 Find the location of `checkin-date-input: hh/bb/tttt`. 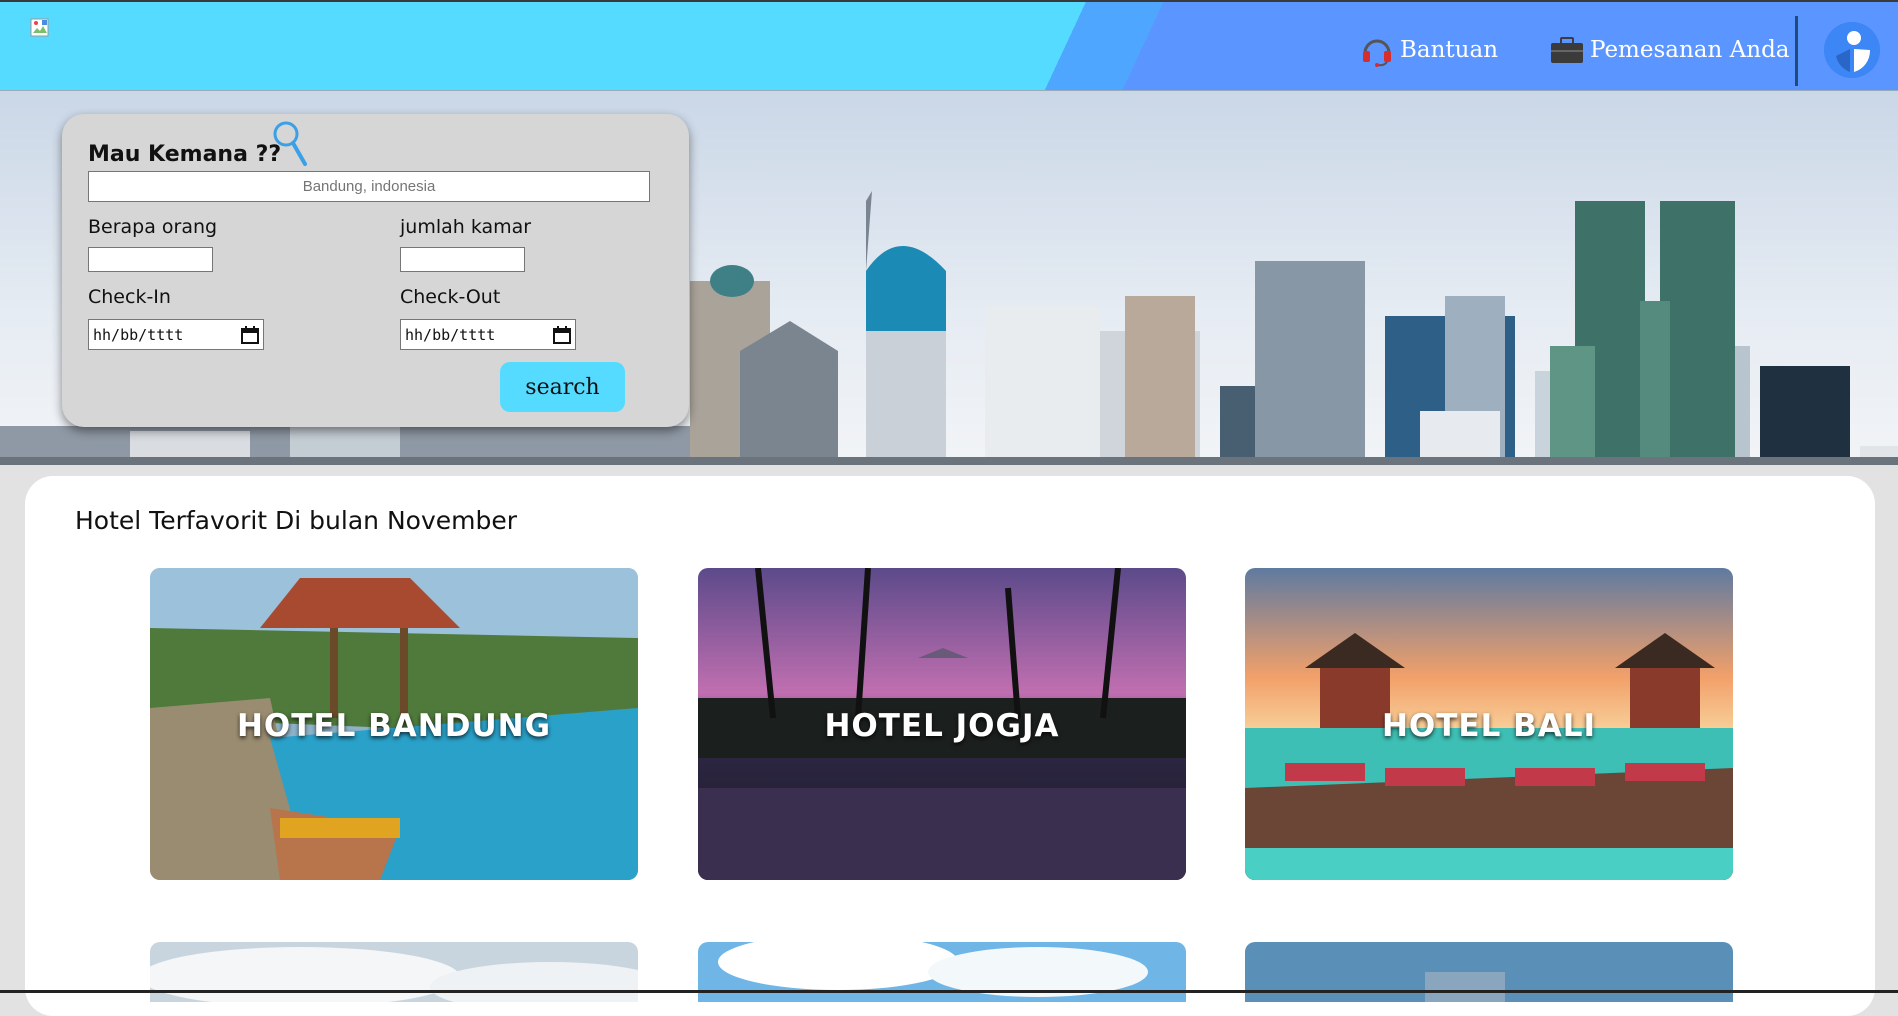

checkin-date-input: hh/bb/tttt is located at coordinates (176, 334).